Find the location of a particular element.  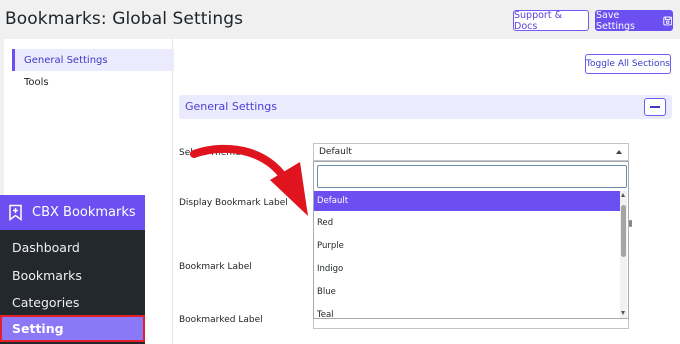

field-handle is located at coordinates (630, 223).